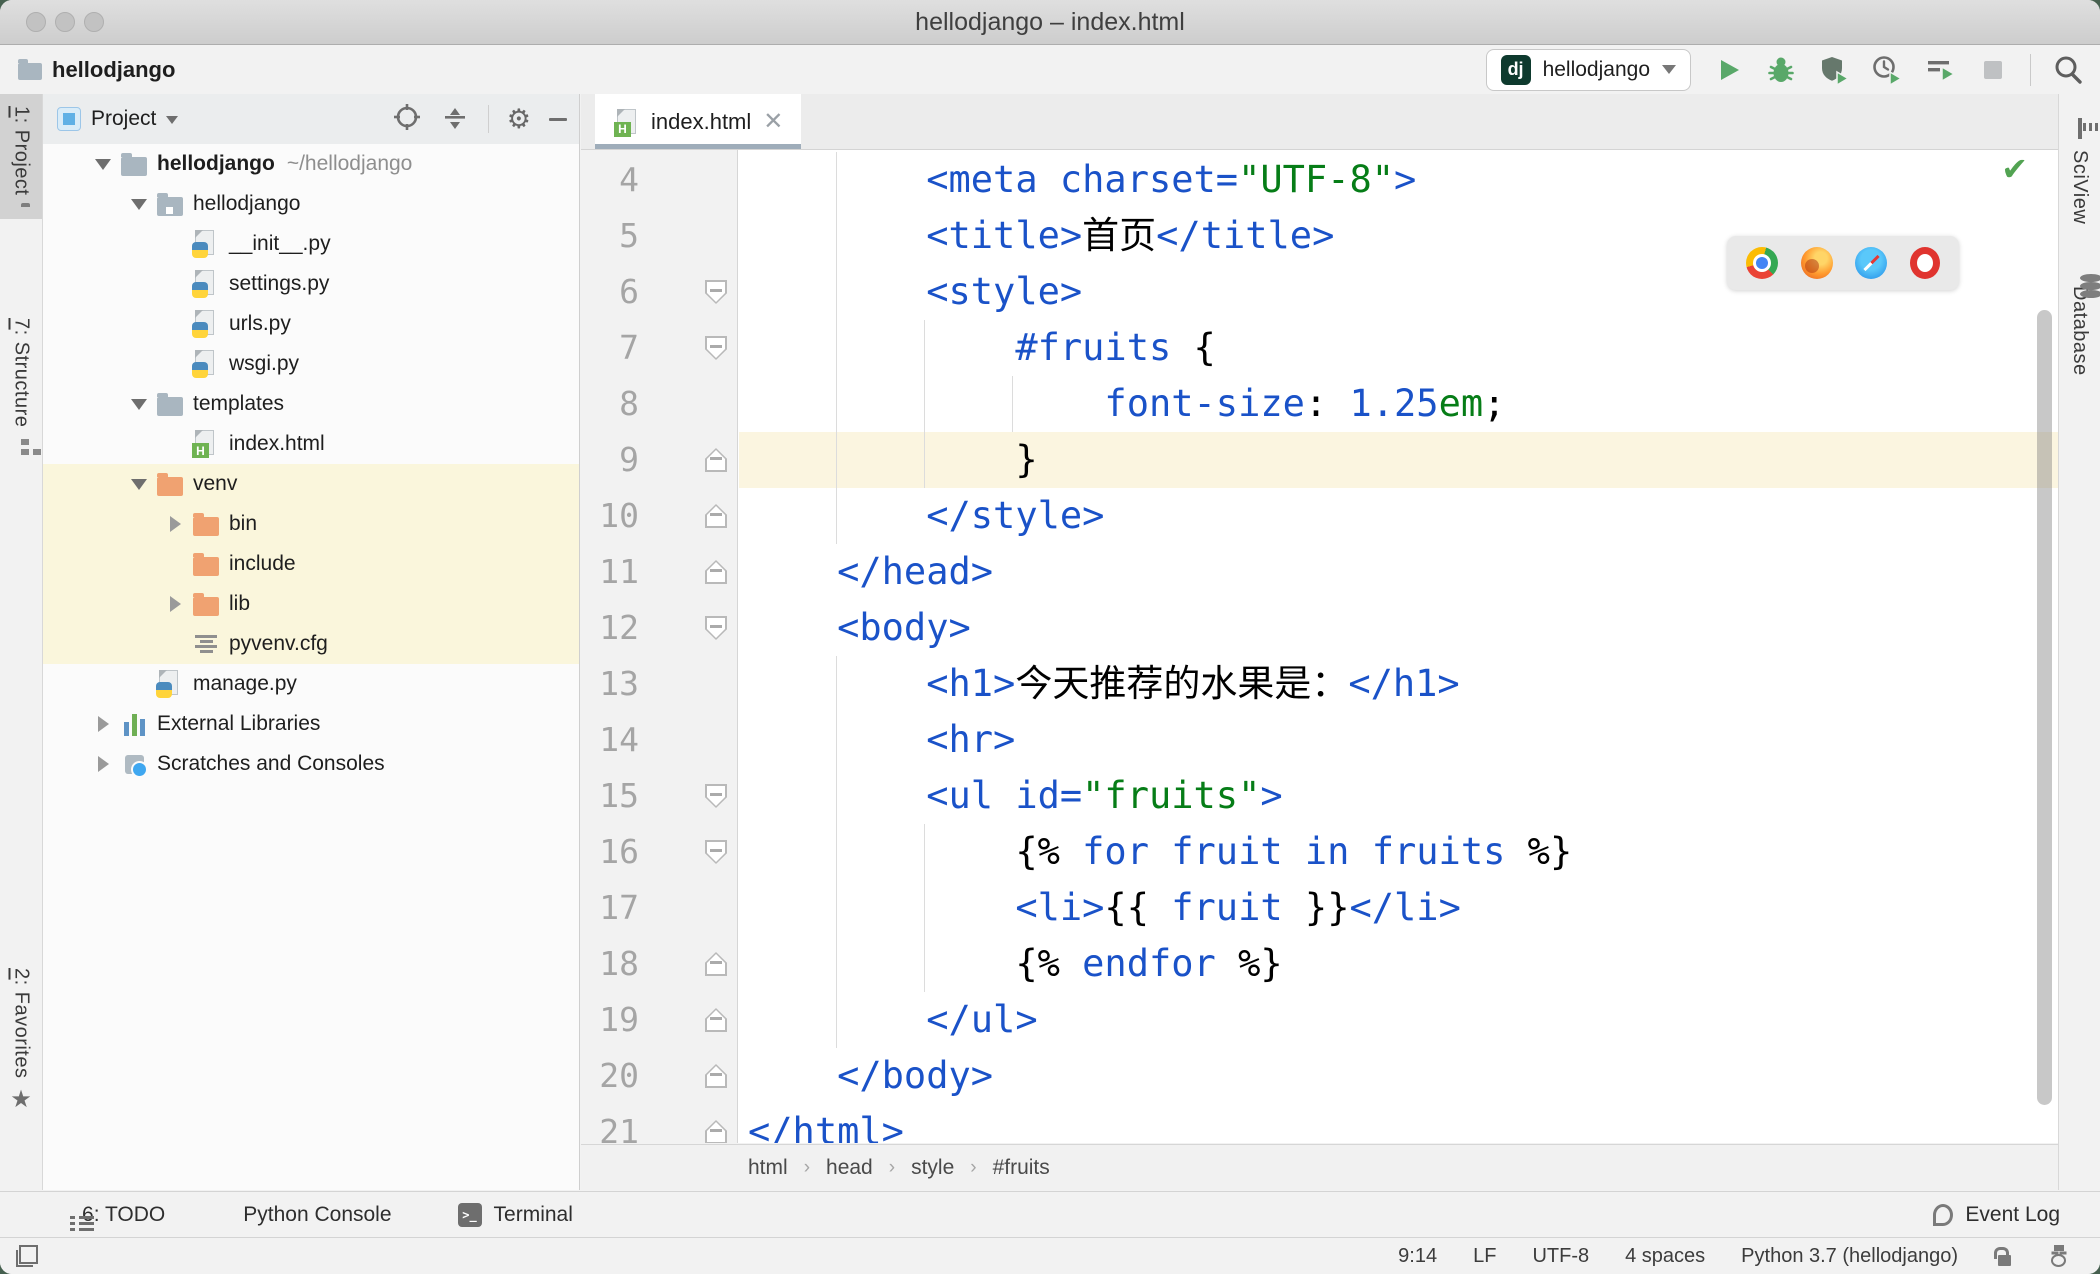 This screenshot has width=2100, height=1274. I want to click on collapse-all-icon, so click(455, 119).